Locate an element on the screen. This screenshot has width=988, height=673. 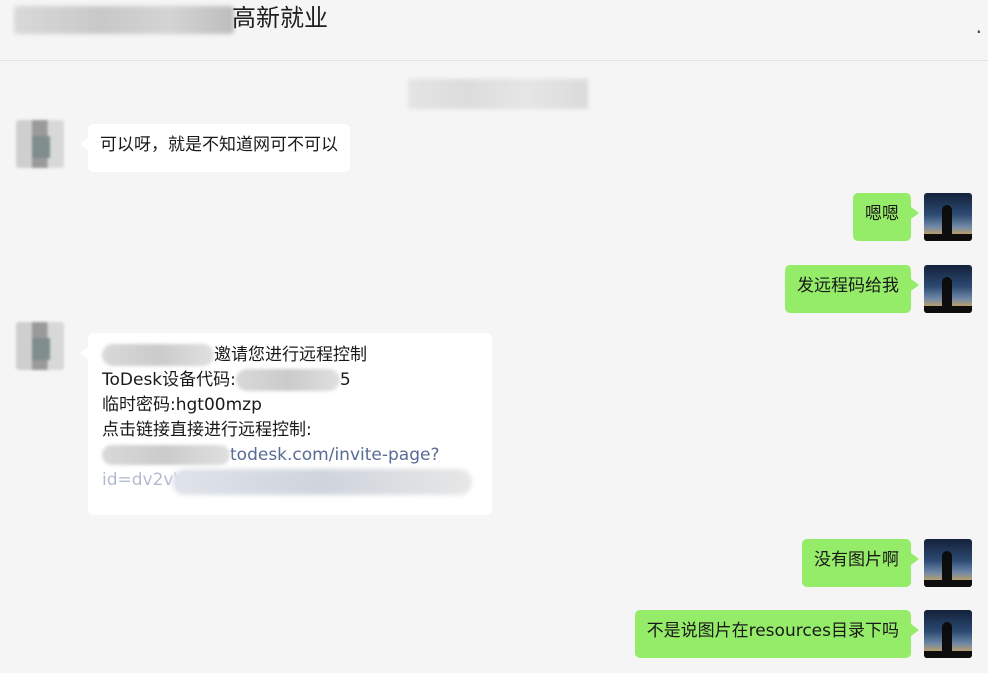
message-text: 发远程码给我 is located at coordinates (848, 286).